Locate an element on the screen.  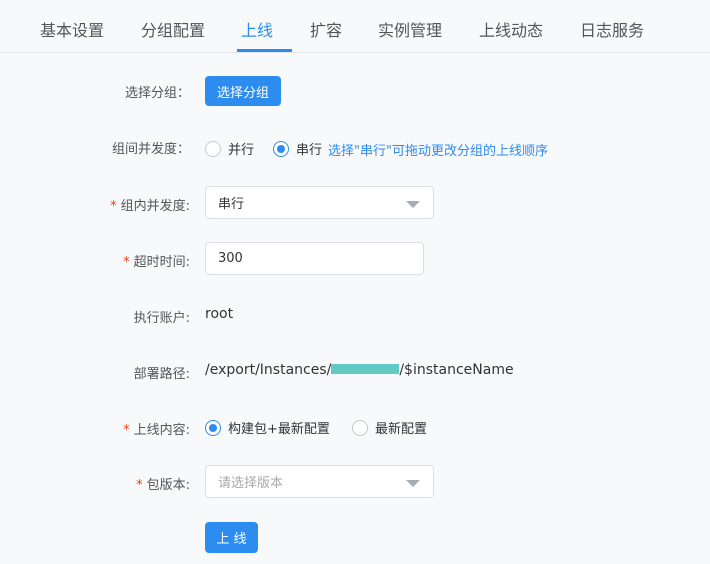
input-value: 300 is located at coordinates (230, 258).